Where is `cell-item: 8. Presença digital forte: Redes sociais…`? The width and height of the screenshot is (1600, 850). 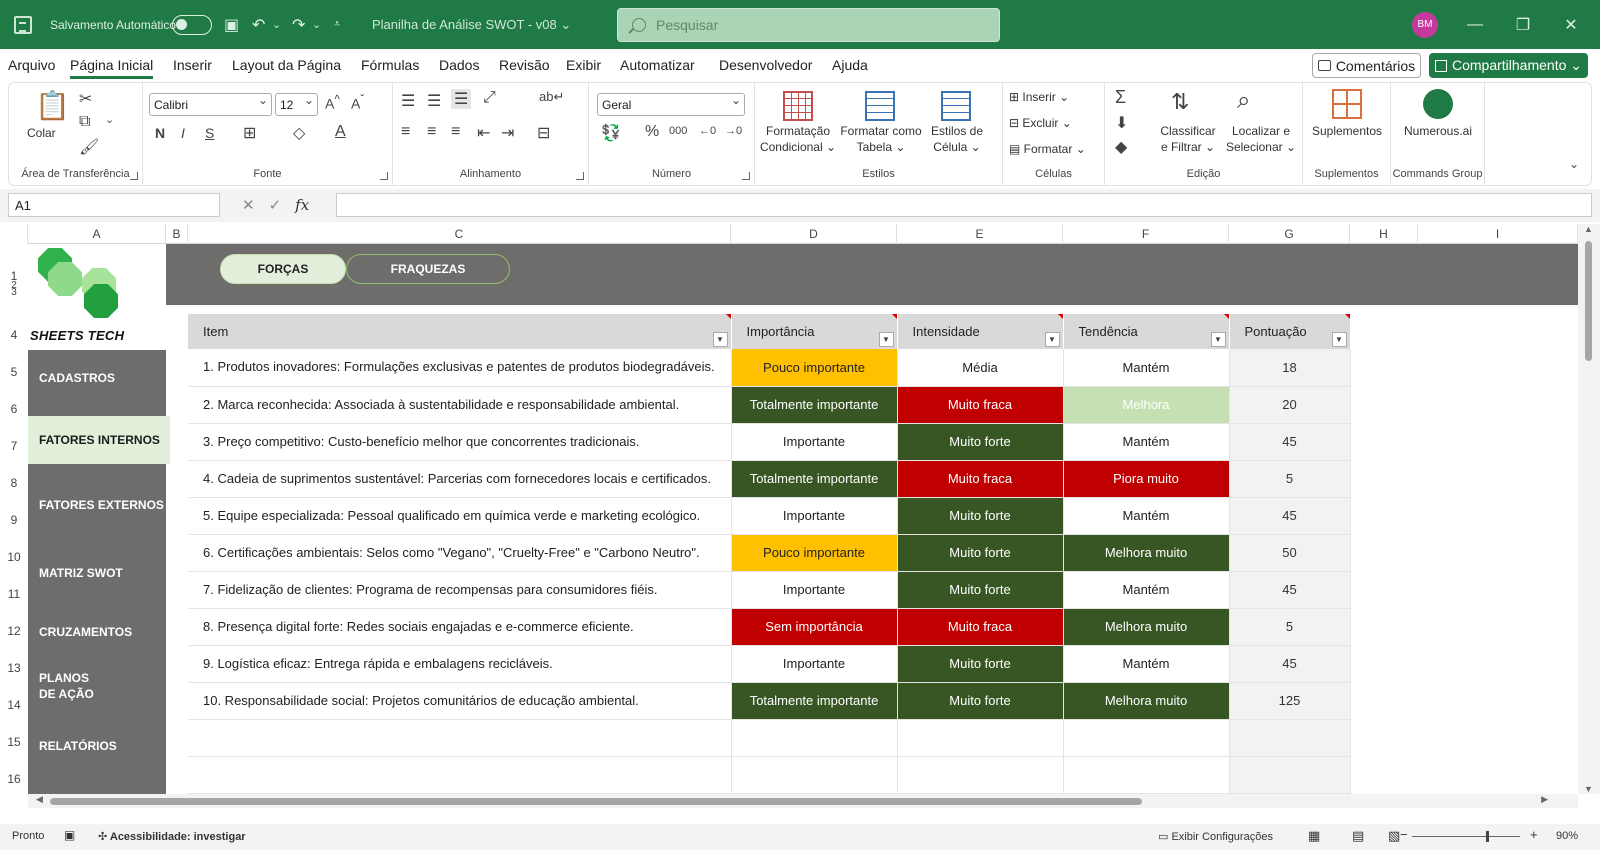
cell-item: 8. Presença digital forte: Redes sociais… is located at coordinates (460, 627).